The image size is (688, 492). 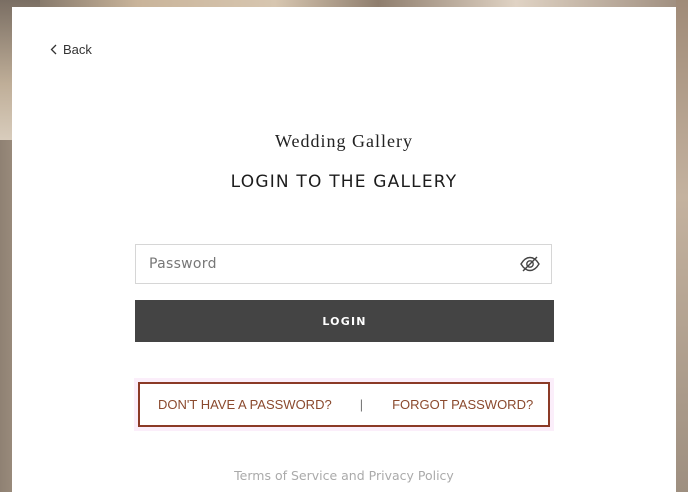 What do you see at coordinates (344, 321) in the screenshot?
I see `login-button: LOGIN` at bounding box center [344, 321].